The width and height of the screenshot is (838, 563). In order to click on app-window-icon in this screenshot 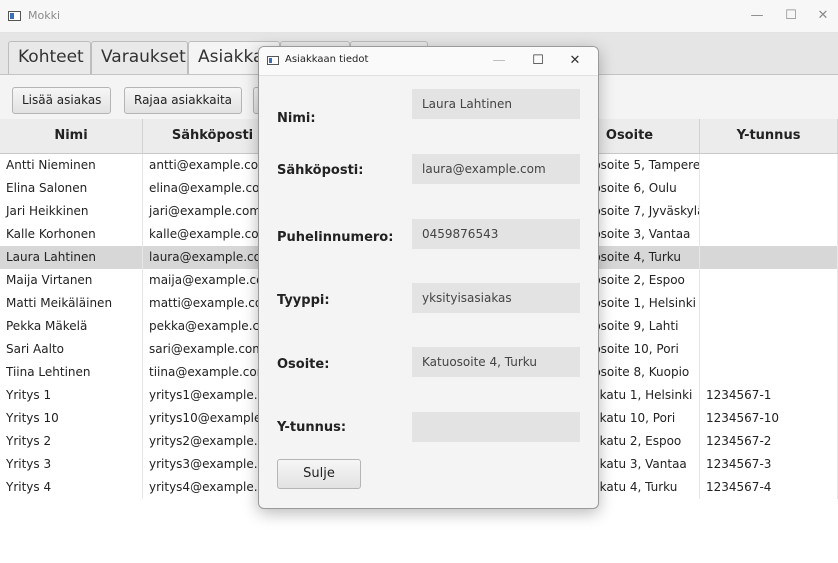, I will do `click(14, 16)`.